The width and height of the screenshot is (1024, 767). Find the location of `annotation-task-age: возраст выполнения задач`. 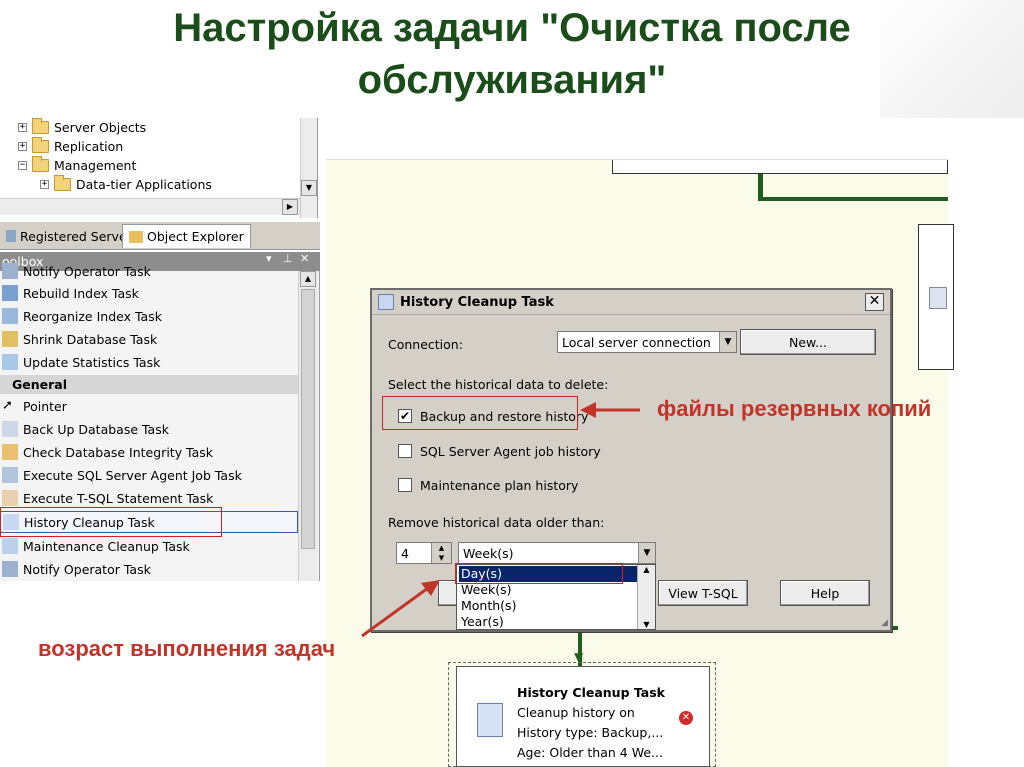

annotation-task-age: возраст выполнения задач is located at coordinates (187, 648).